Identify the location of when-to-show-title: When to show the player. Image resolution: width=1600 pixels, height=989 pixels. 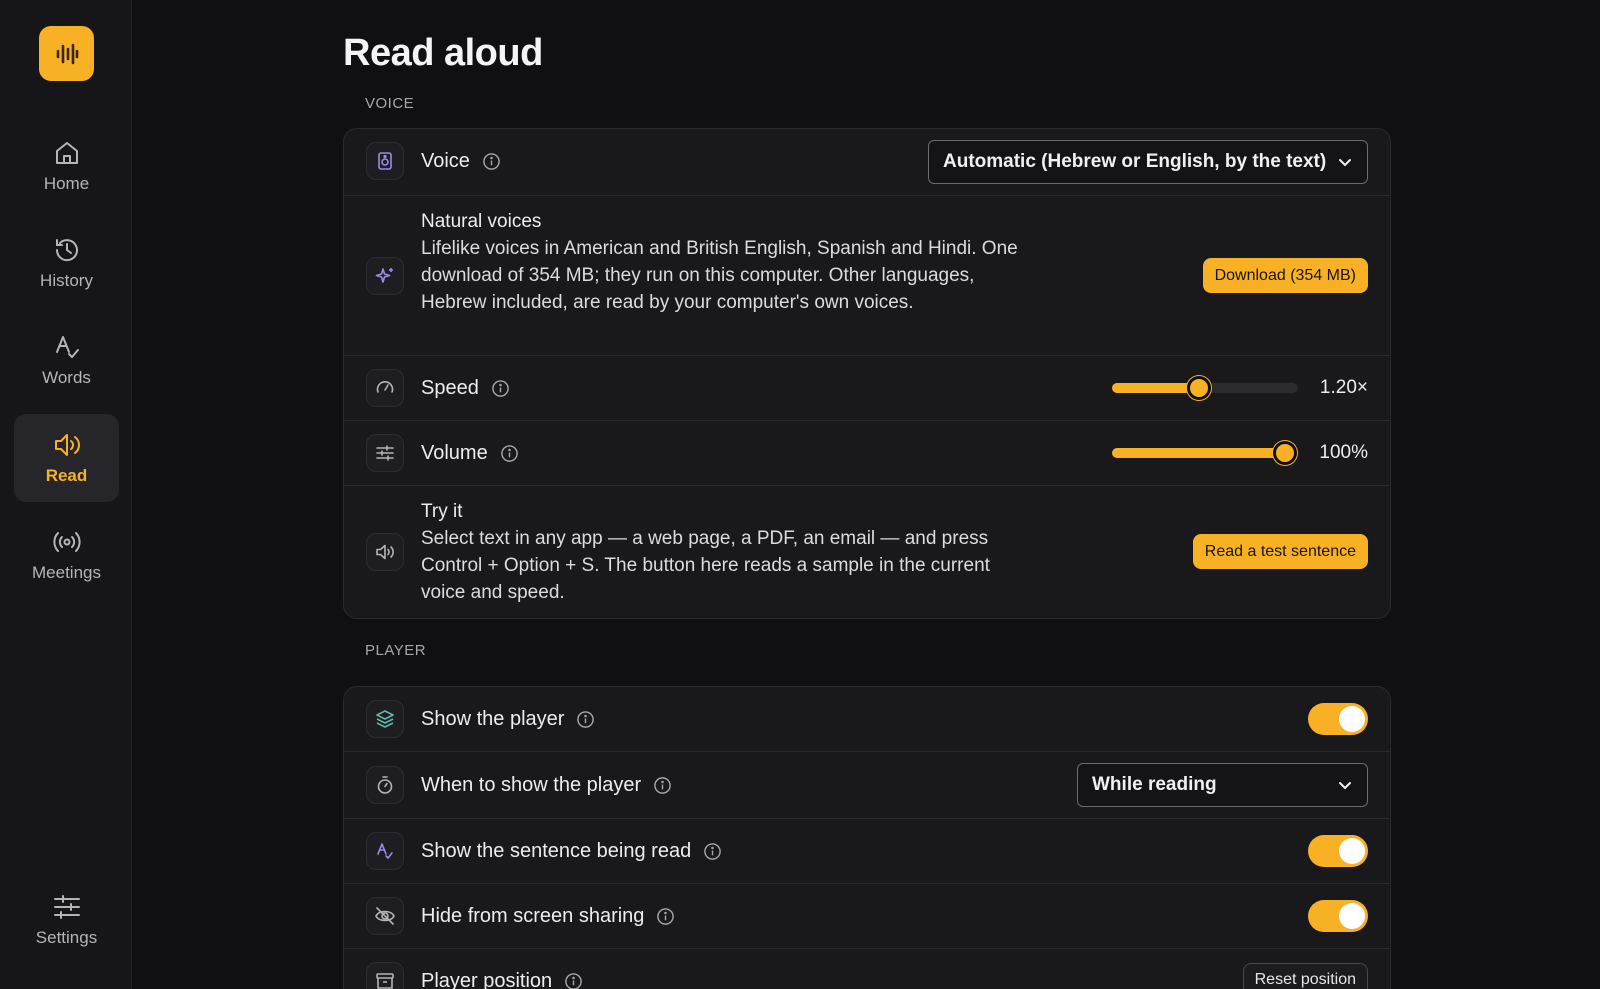
(546, 785).